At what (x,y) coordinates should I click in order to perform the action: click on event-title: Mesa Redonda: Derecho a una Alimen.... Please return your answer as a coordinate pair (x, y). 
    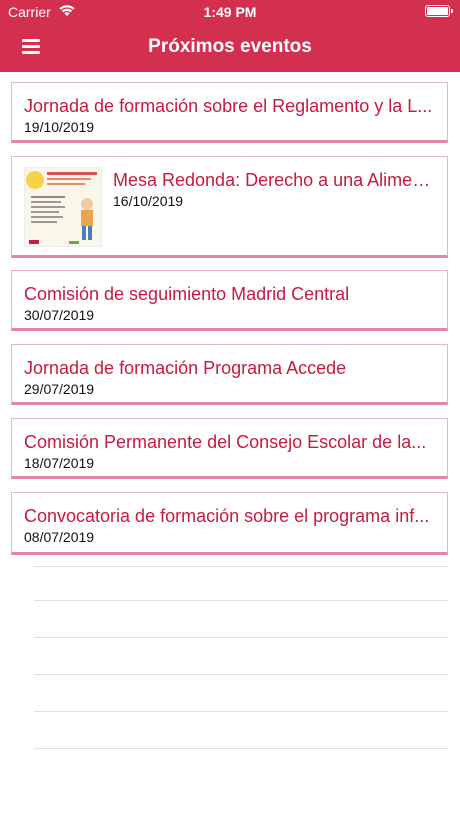
    Looking at the image, I should click on (275, 180).